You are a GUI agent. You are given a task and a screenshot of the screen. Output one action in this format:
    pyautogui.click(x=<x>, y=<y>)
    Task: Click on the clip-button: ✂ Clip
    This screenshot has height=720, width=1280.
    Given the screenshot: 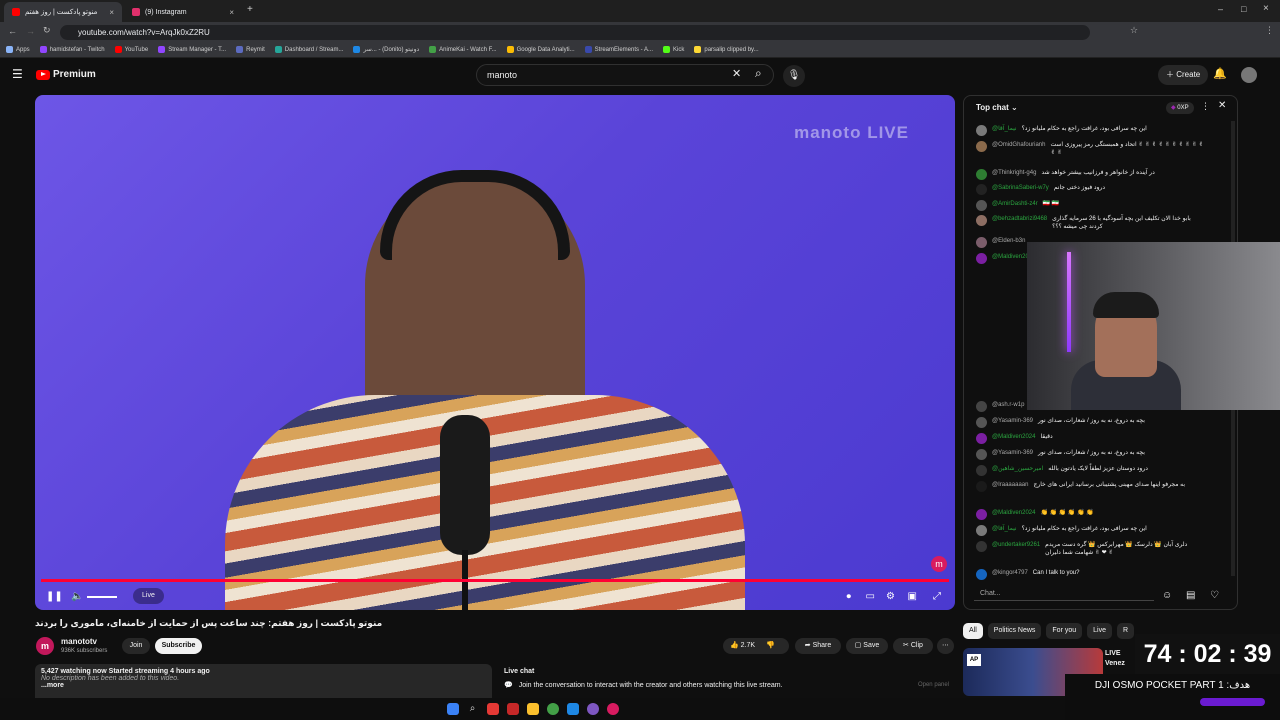 What is the action you would take?
    pyautogui.click(x=913, y=646)
    